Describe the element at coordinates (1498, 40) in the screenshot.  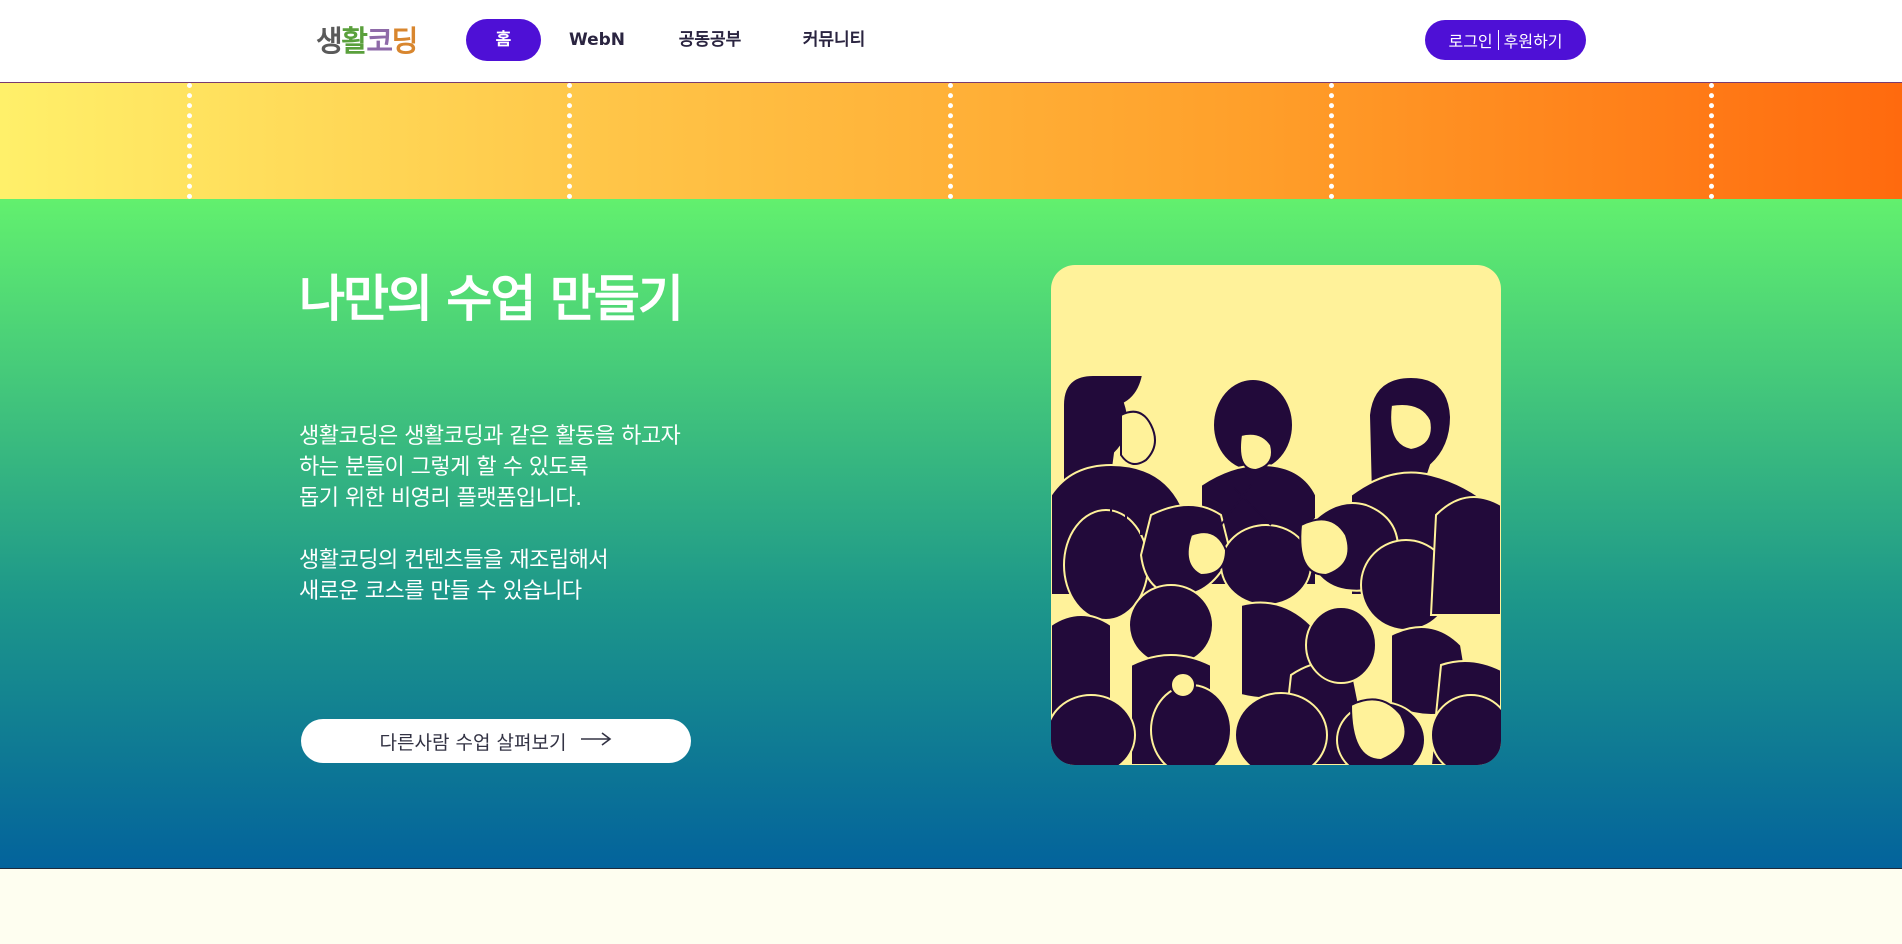
I see `divider` at that location.